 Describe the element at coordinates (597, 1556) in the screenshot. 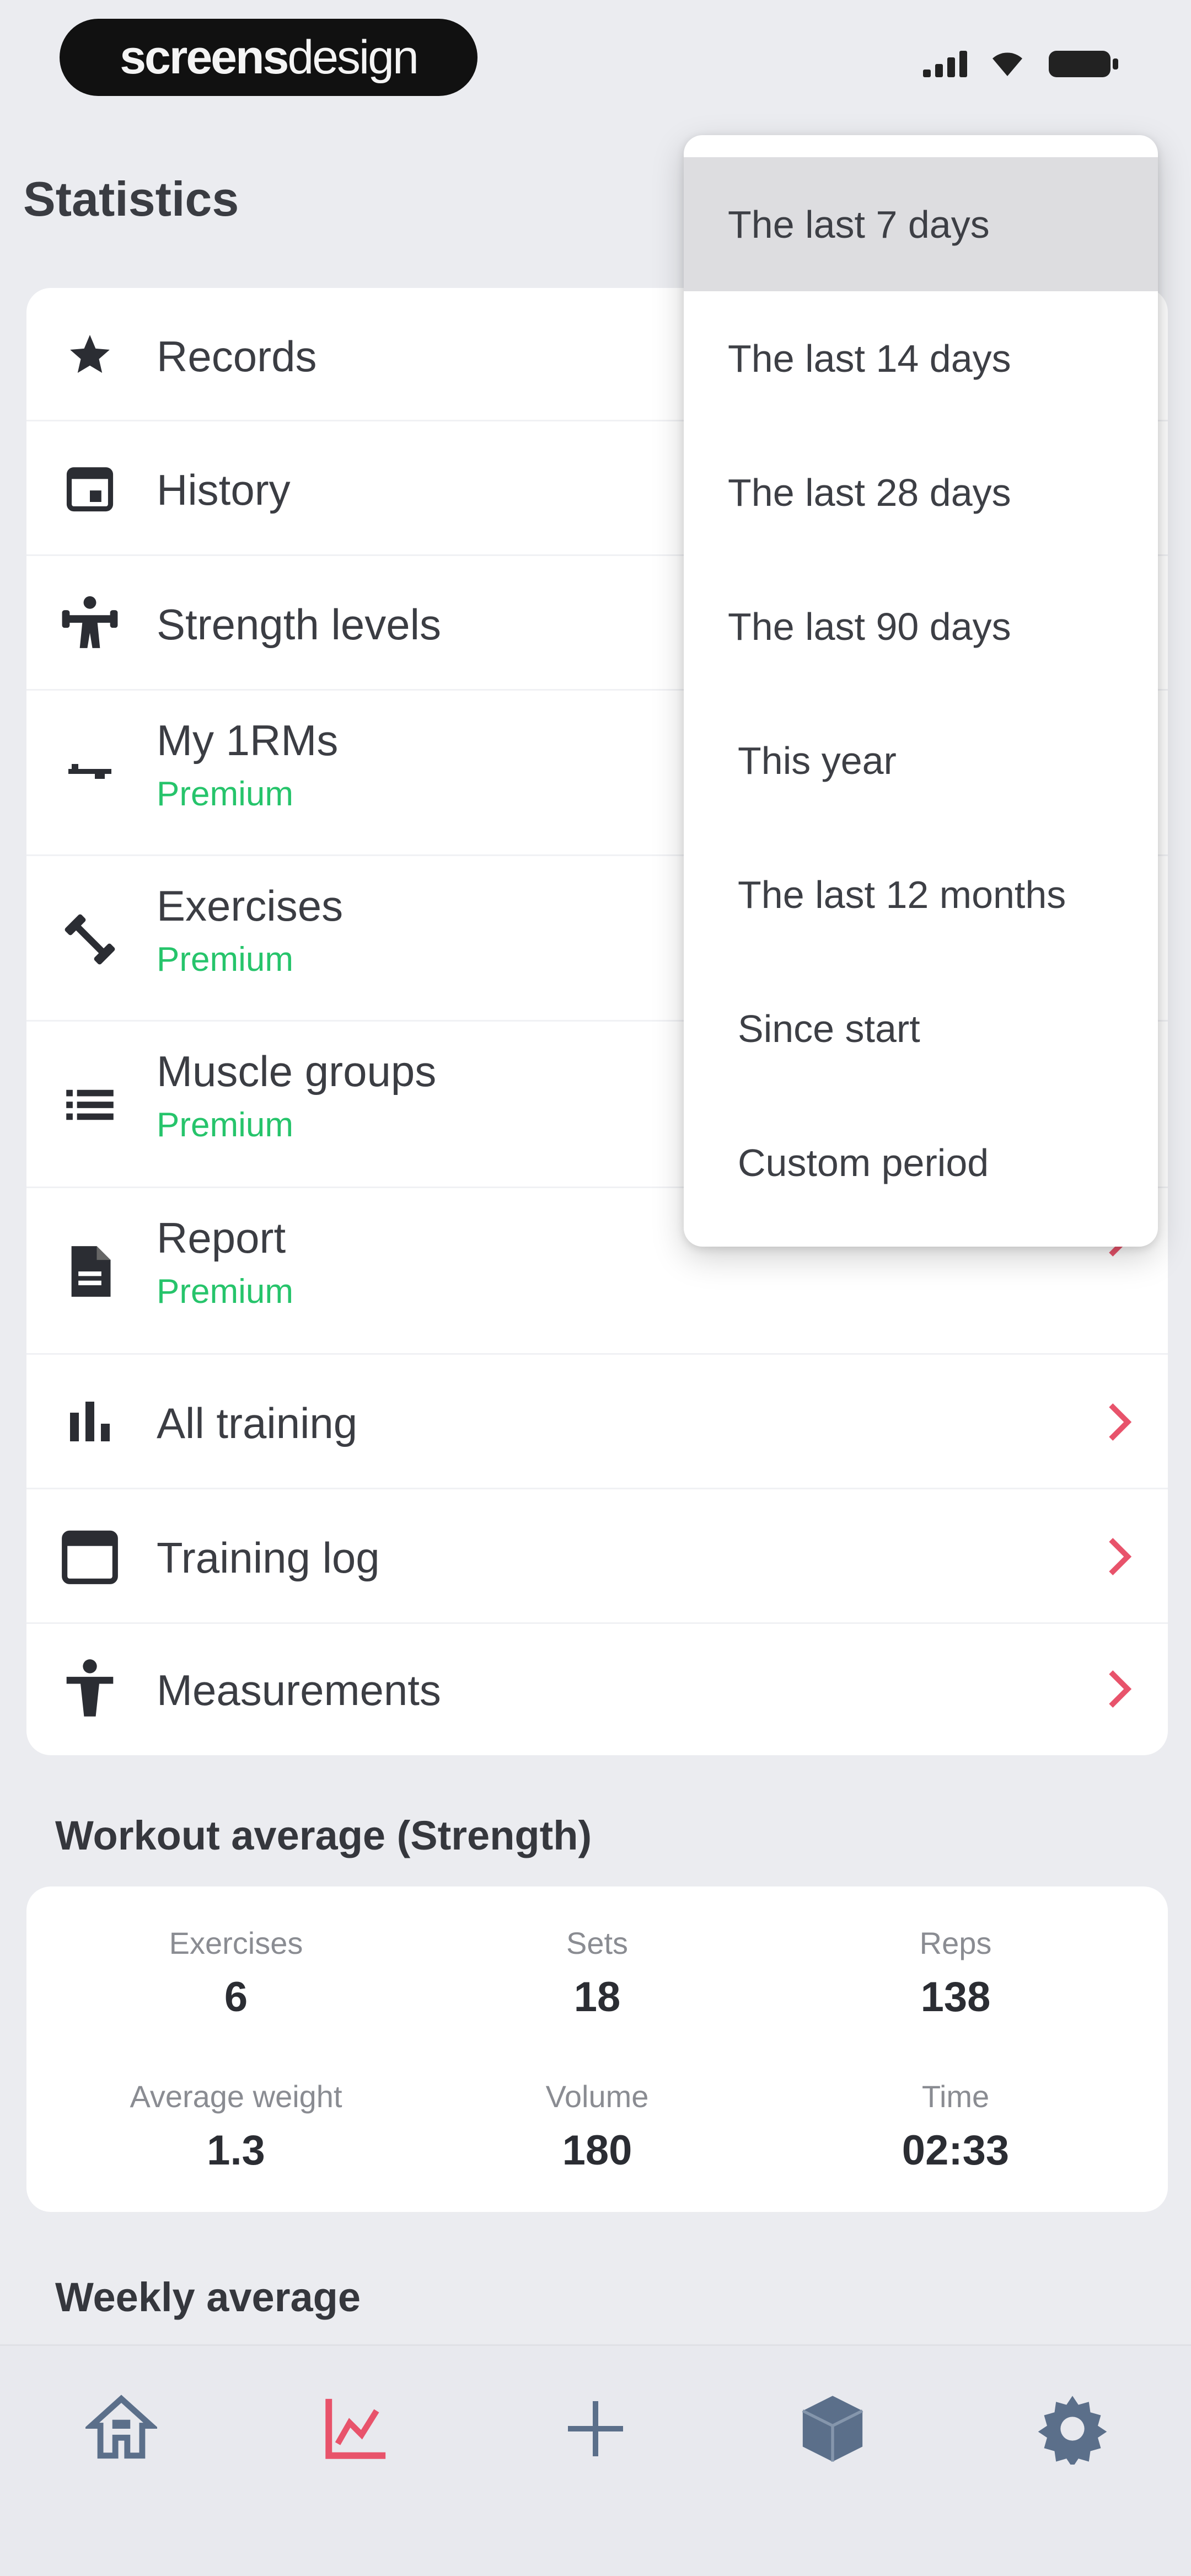

I see `menu-item-training-log: Training log` at that location.